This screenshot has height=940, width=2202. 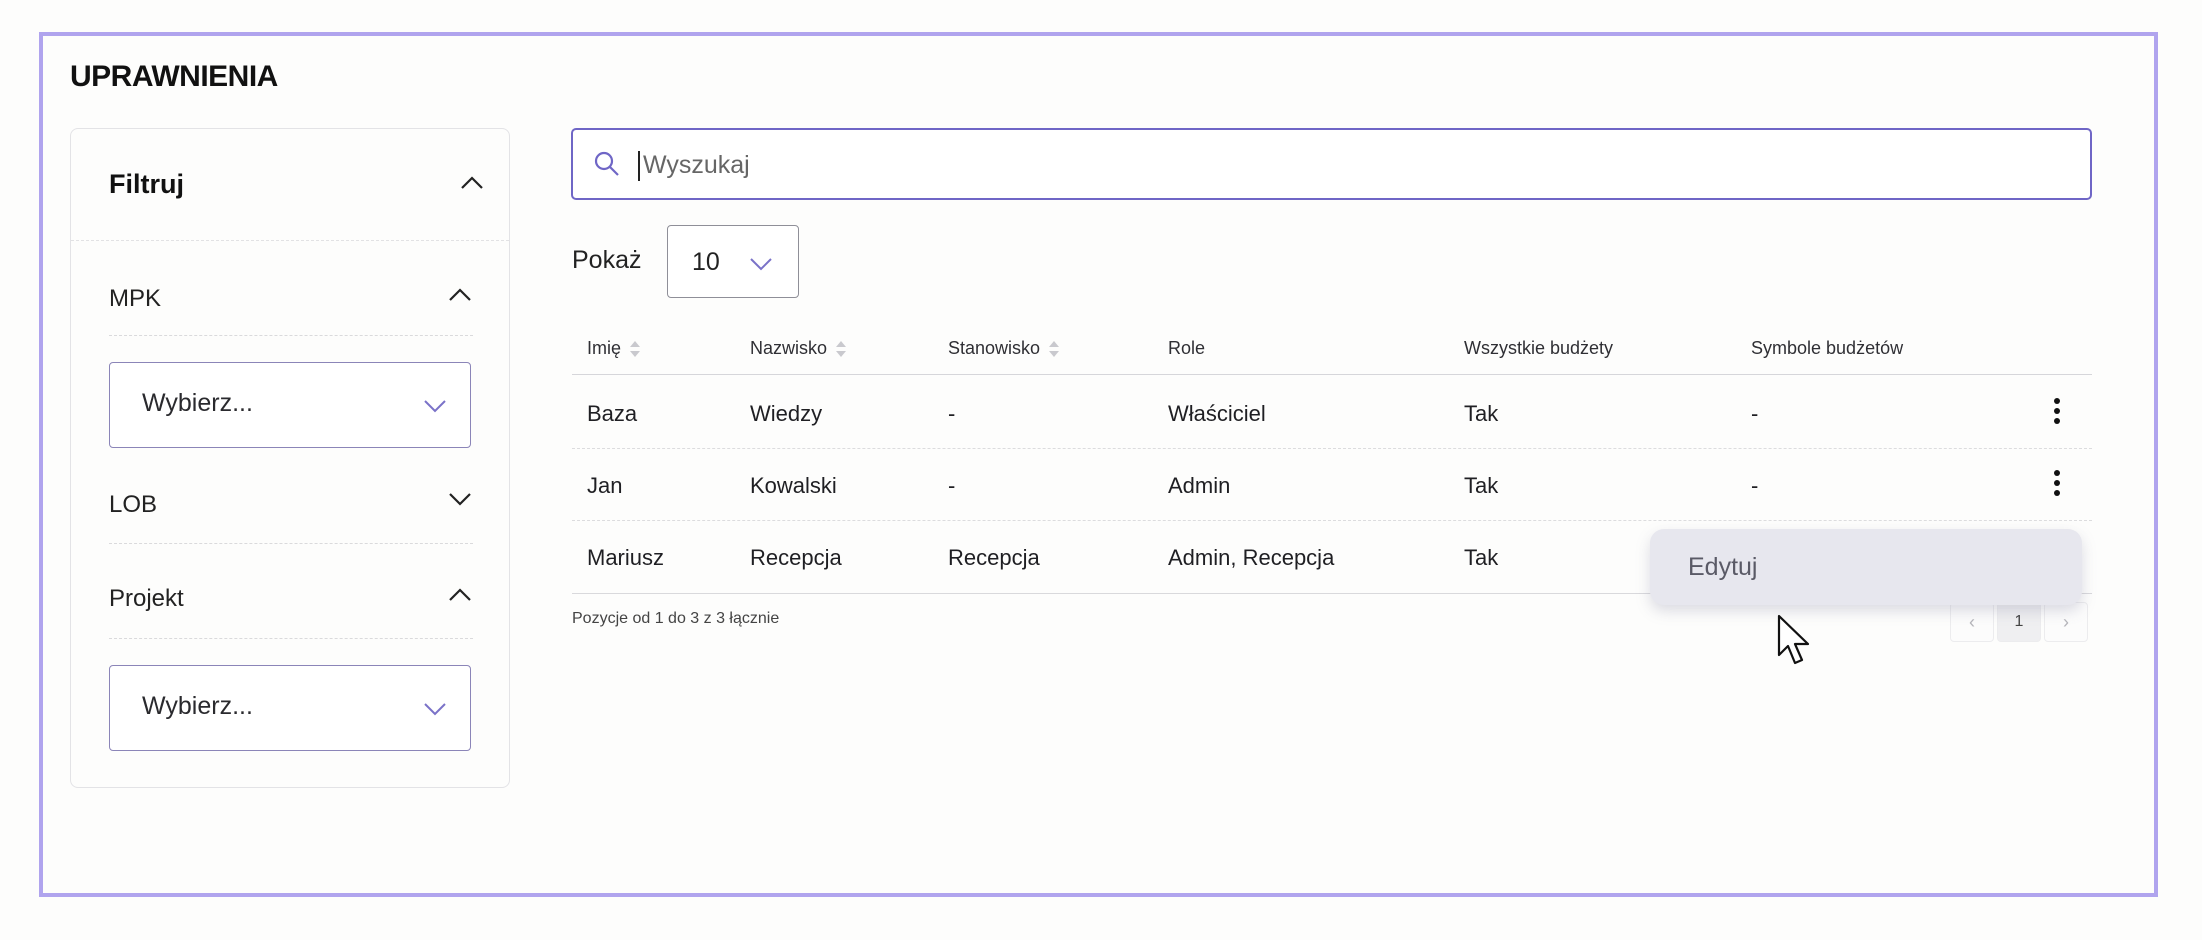 I want to click on filter-panel-title: Filtruj, so click(x=146, y=184).